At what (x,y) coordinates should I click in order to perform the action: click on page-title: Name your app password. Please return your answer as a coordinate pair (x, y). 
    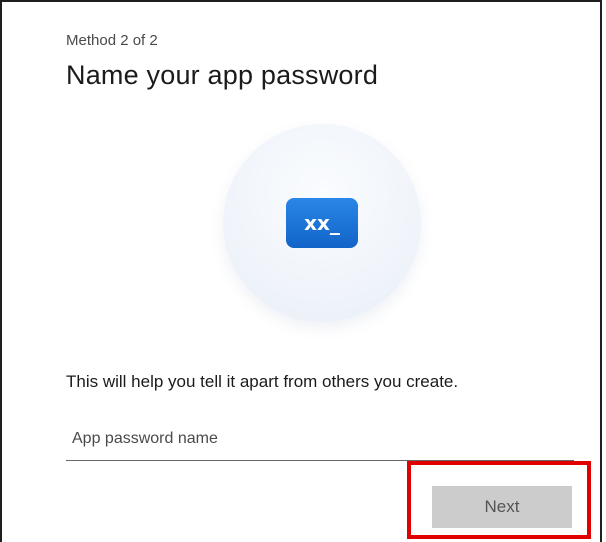
    Looking at the image, I should click on (222, 75).